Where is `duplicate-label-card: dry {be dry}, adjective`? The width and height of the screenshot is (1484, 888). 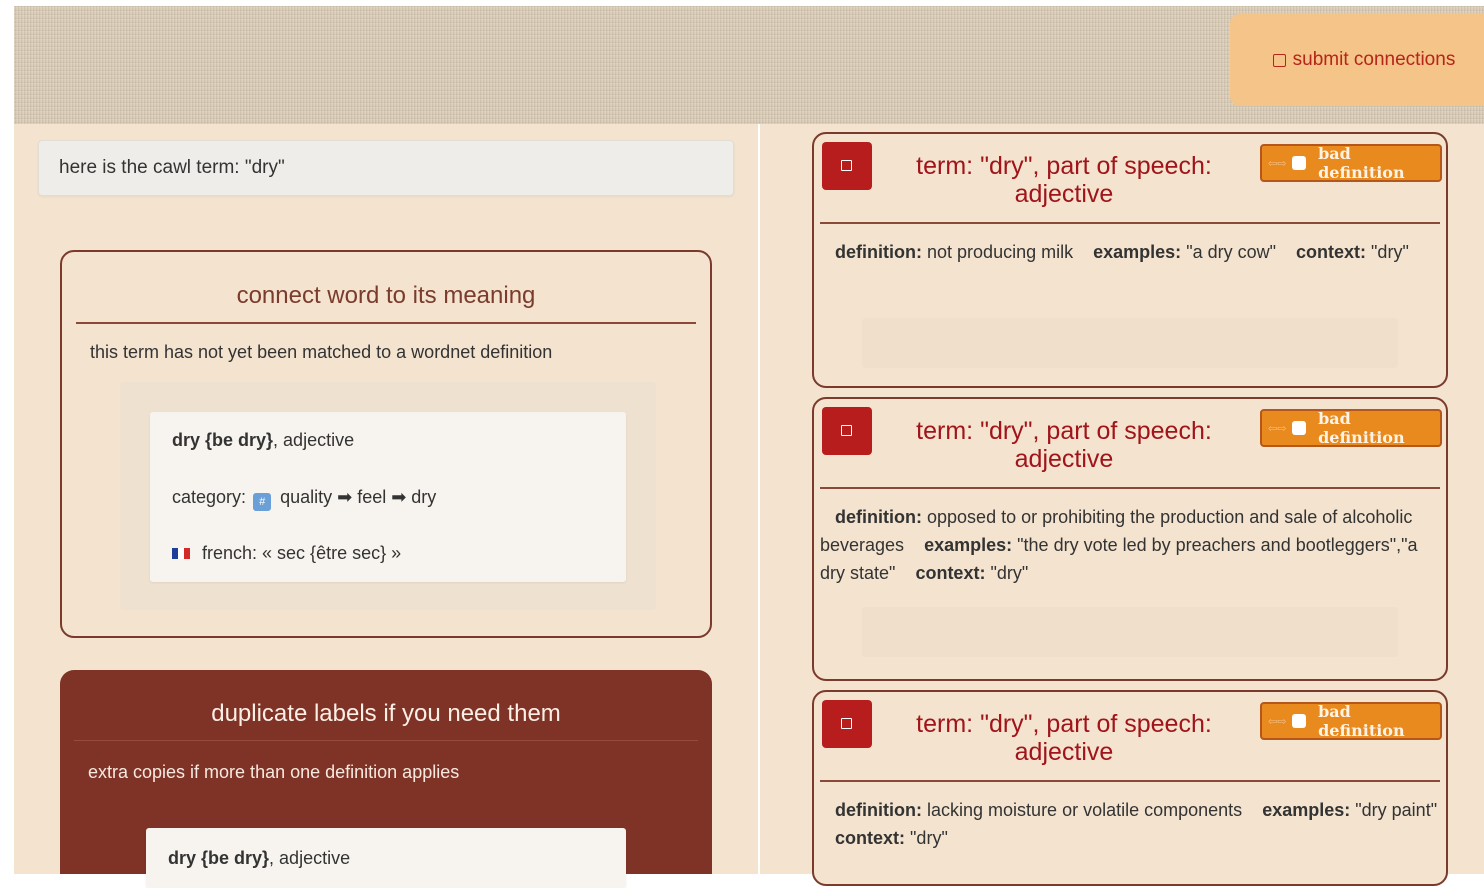
duplicate-label-card: dry {be dry}, adjective is located at coordinates (386, 858).